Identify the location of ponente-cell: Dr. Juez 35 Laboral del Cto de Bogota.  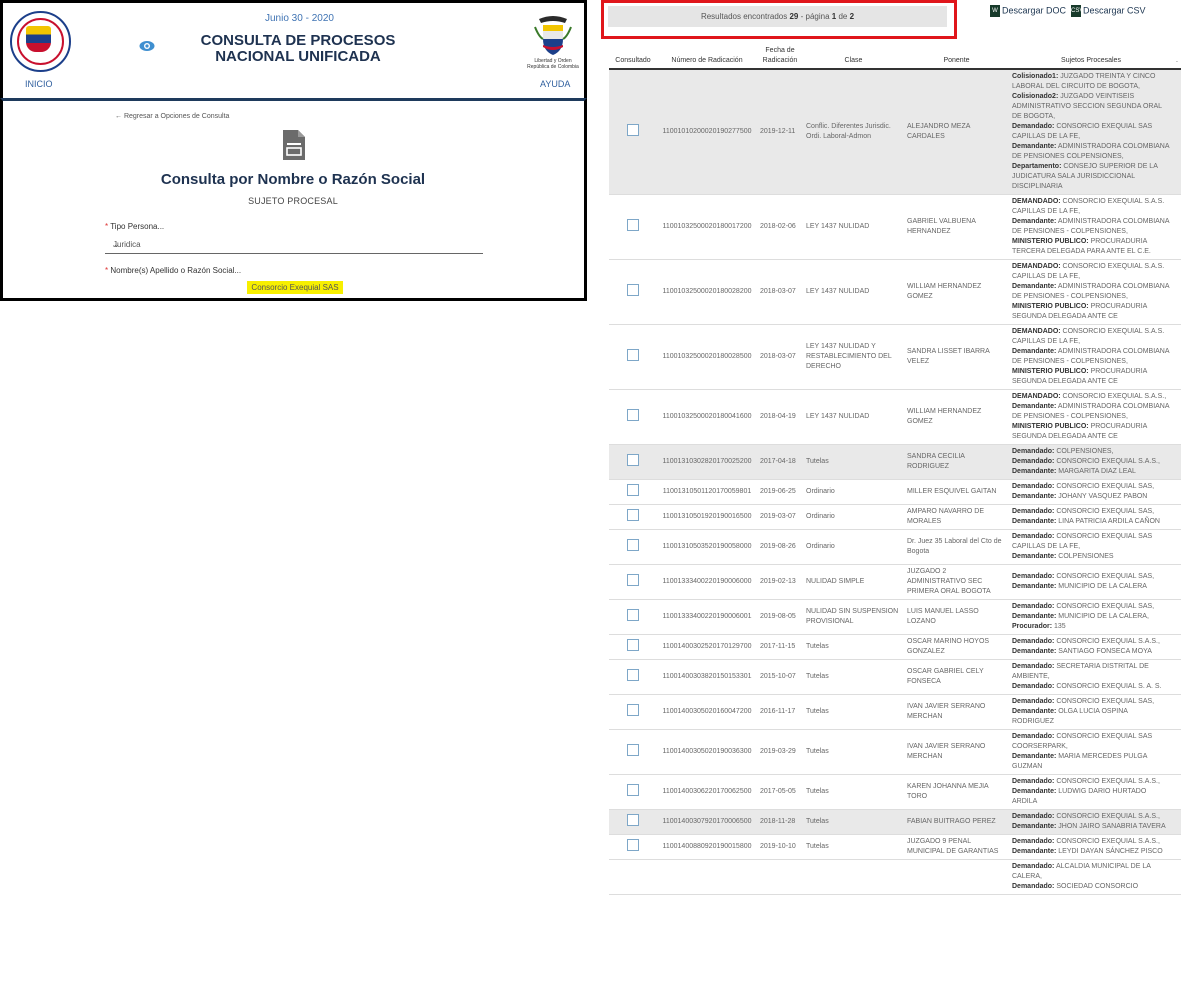
(956, 547).